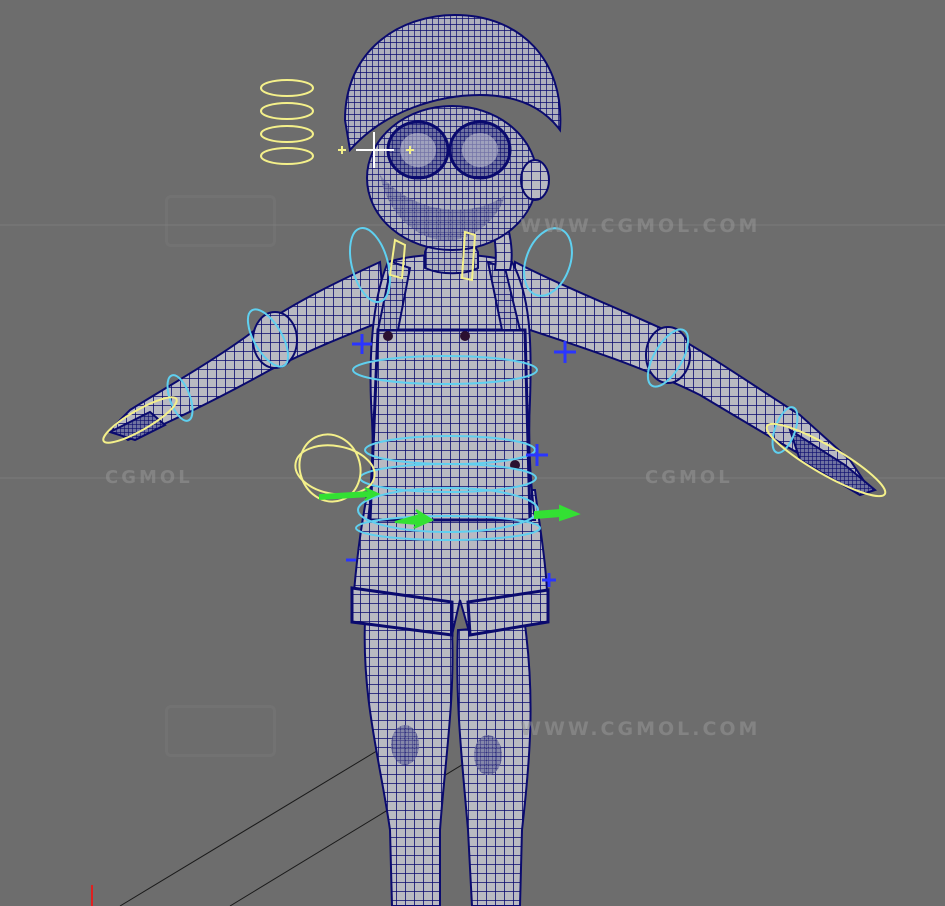 The width and height of the screenshot is (945, 906). Describe the element at coordinates (451, 379) in the screenshot. I see `torso-mesh` at that location.